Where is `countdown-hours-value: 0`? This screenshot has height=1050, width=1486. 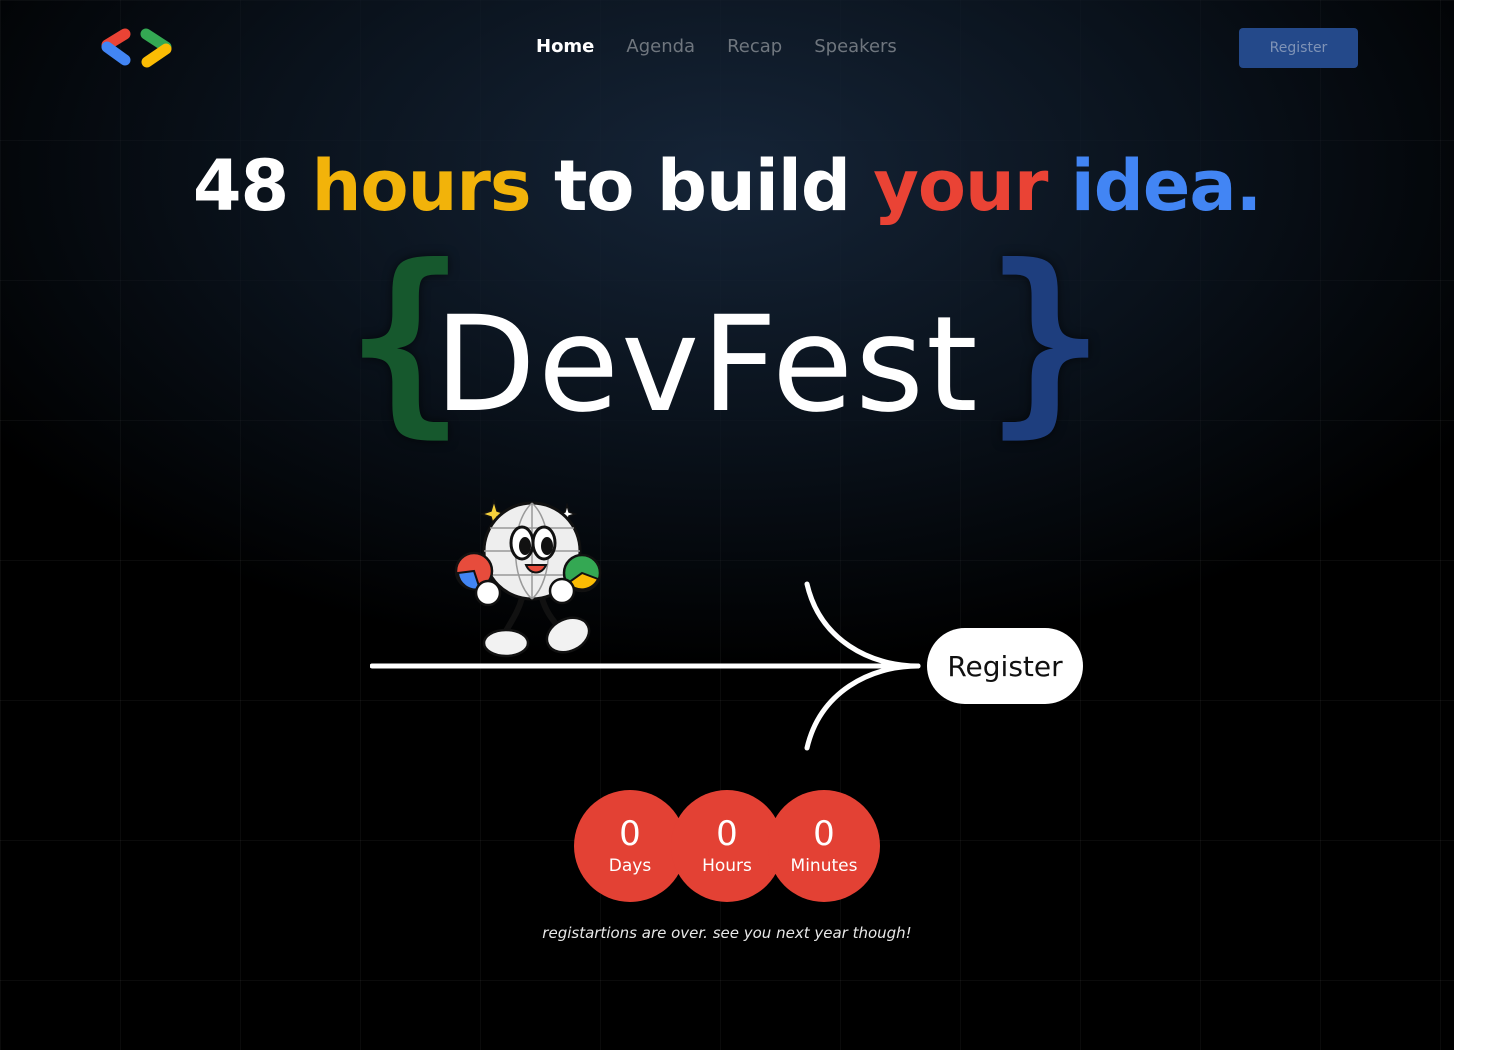
countdown-hours-value: 0 is located at coordinates (727, 834).